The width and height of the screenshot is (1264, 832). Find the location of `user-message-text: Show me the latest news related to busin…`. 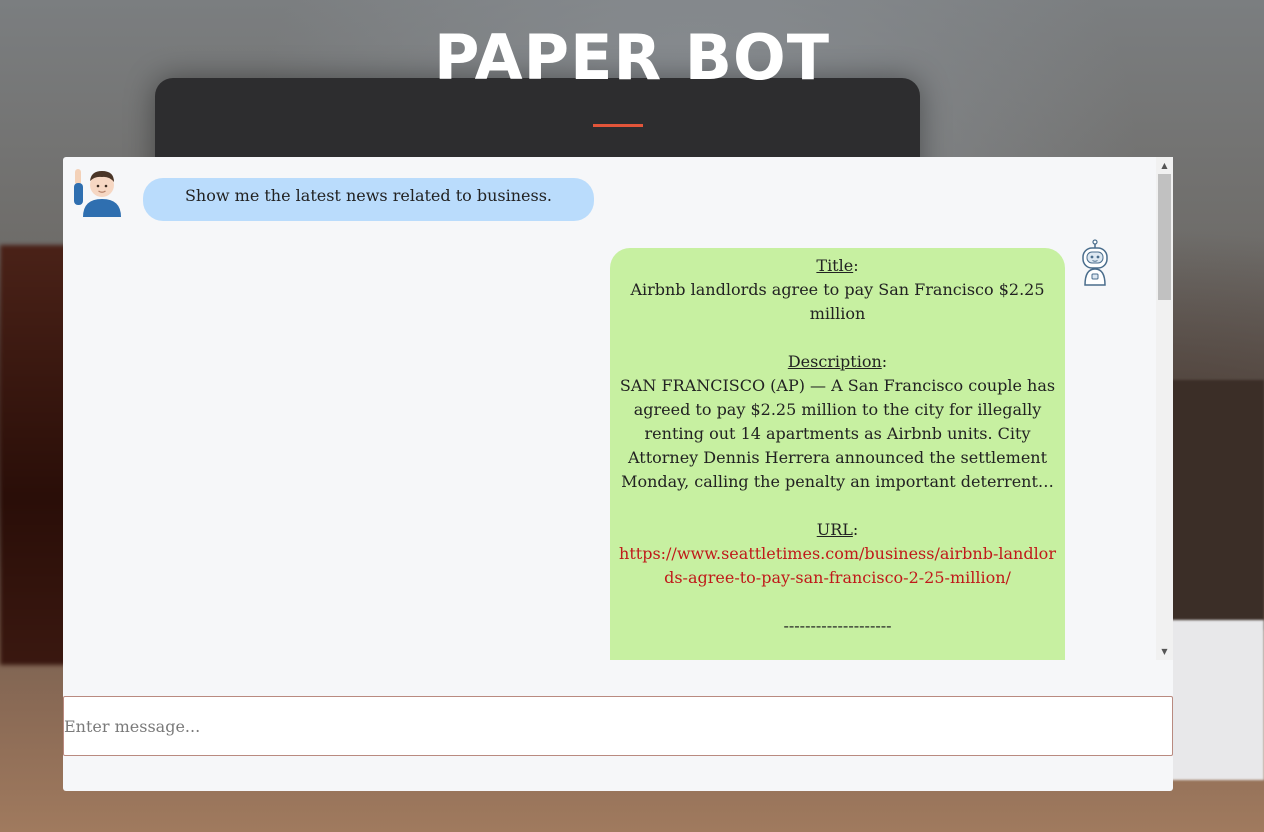

user-message-text: Show me the latest news related to busin… is located at coordinates (368, 195).